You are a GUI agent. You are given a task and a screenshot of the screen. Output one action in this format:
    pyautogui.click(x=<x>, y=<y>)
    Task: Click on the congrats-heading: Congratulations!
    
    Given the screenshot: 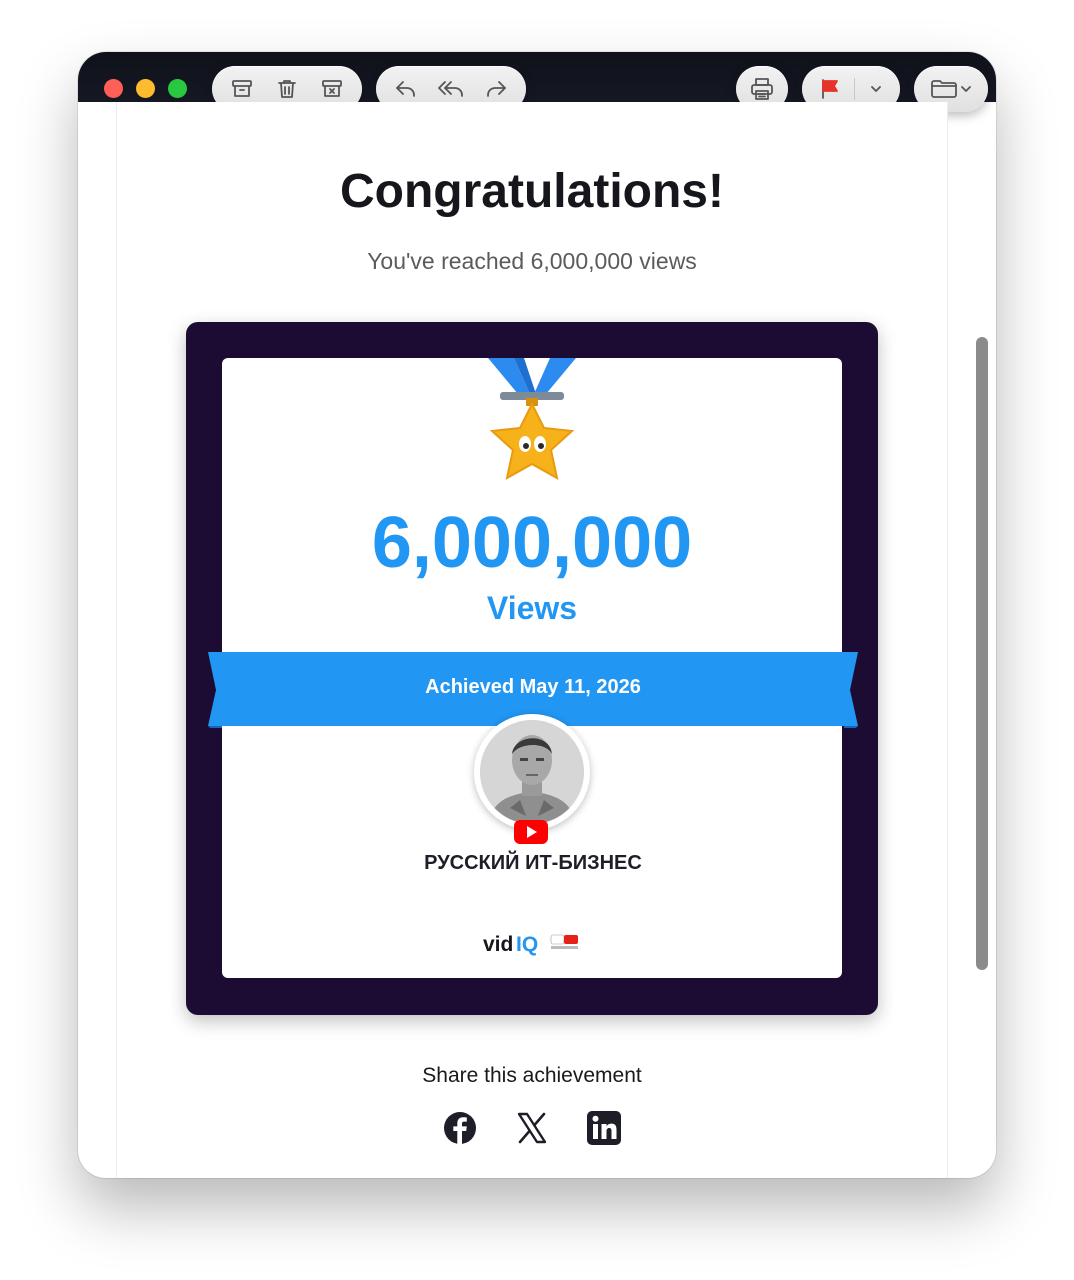 What is the action you would take?
    pyautogui.click(x=532, y=191)
    